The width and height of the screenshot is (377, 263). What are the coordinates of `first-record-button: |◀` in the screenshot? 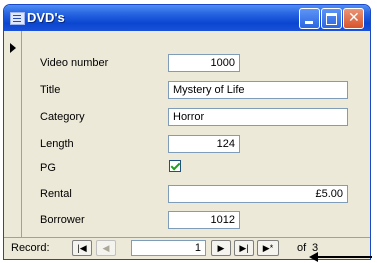 It's located at (82, 248).